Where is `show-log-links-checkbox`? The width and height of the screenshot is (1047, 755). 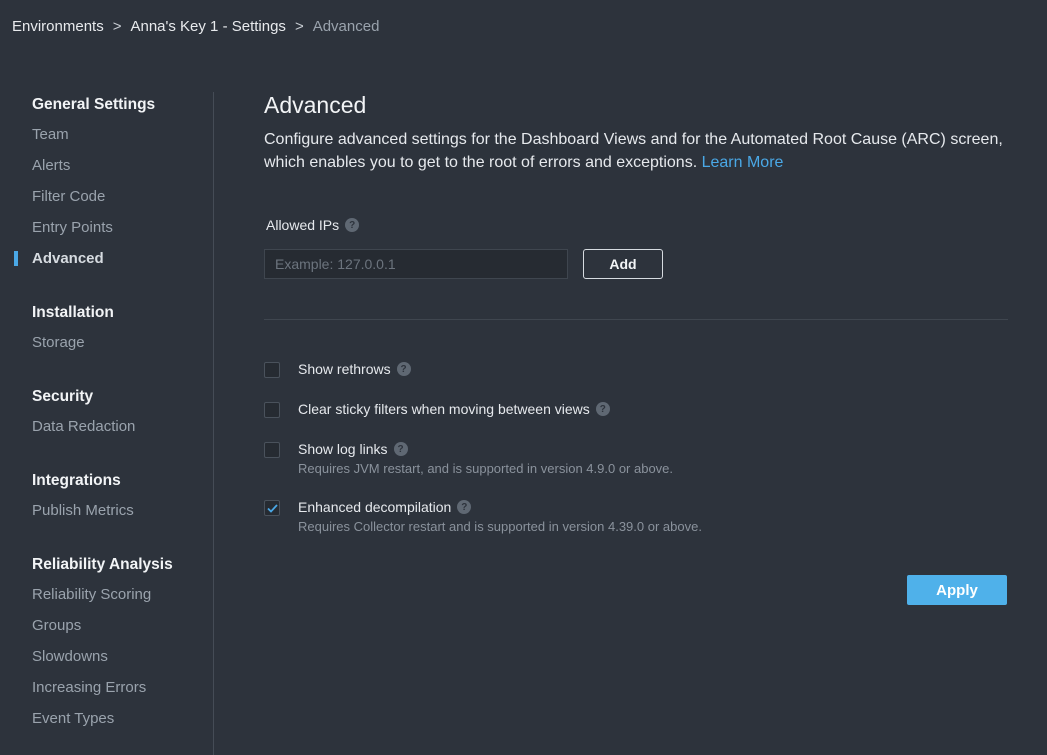
show-log-links-checkbox is located at coordinates (272, 450).